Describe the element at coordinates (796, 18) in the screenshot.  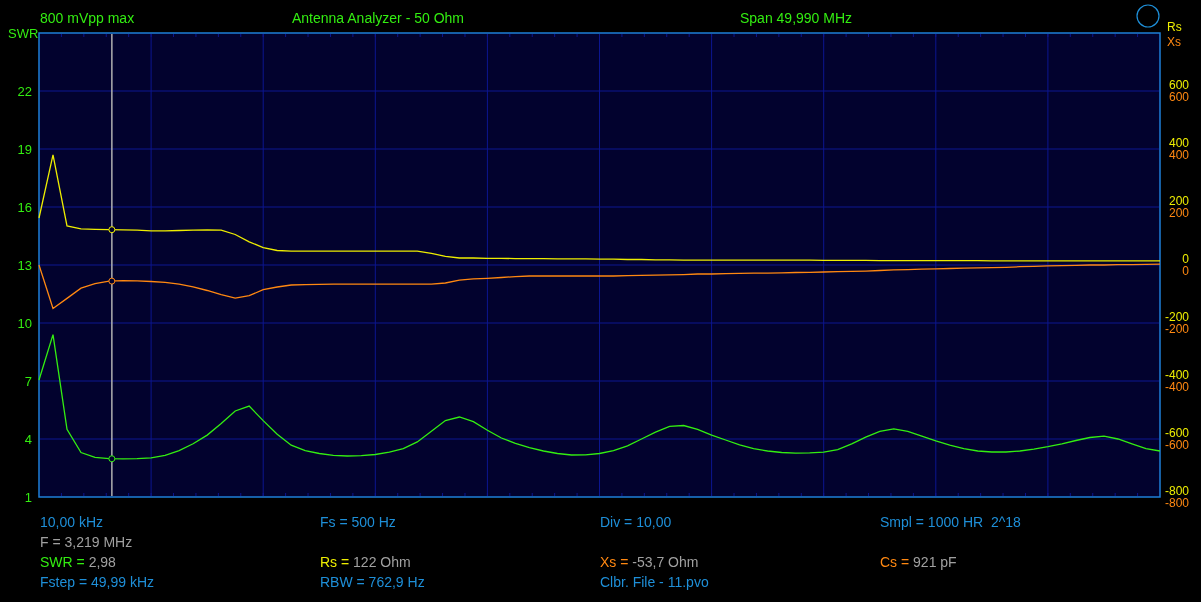
I see `span-label: Span 49,990 MHz` at that location.